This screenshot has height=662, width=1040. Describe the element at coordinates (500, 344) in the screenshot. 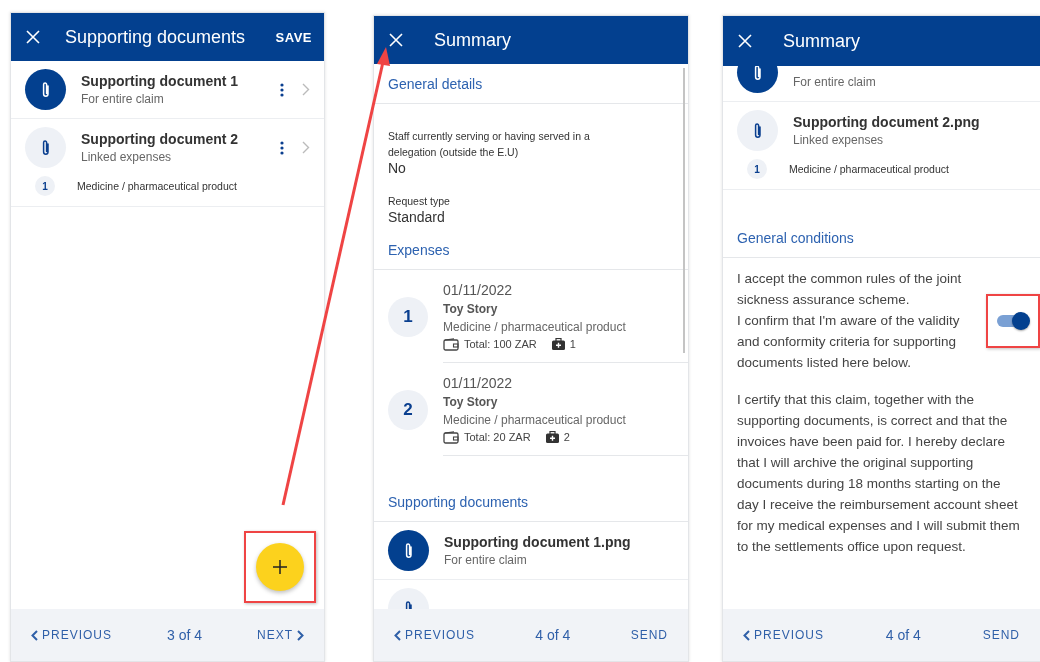

I see `expense-total: Total: 100 ZAR` at that location.